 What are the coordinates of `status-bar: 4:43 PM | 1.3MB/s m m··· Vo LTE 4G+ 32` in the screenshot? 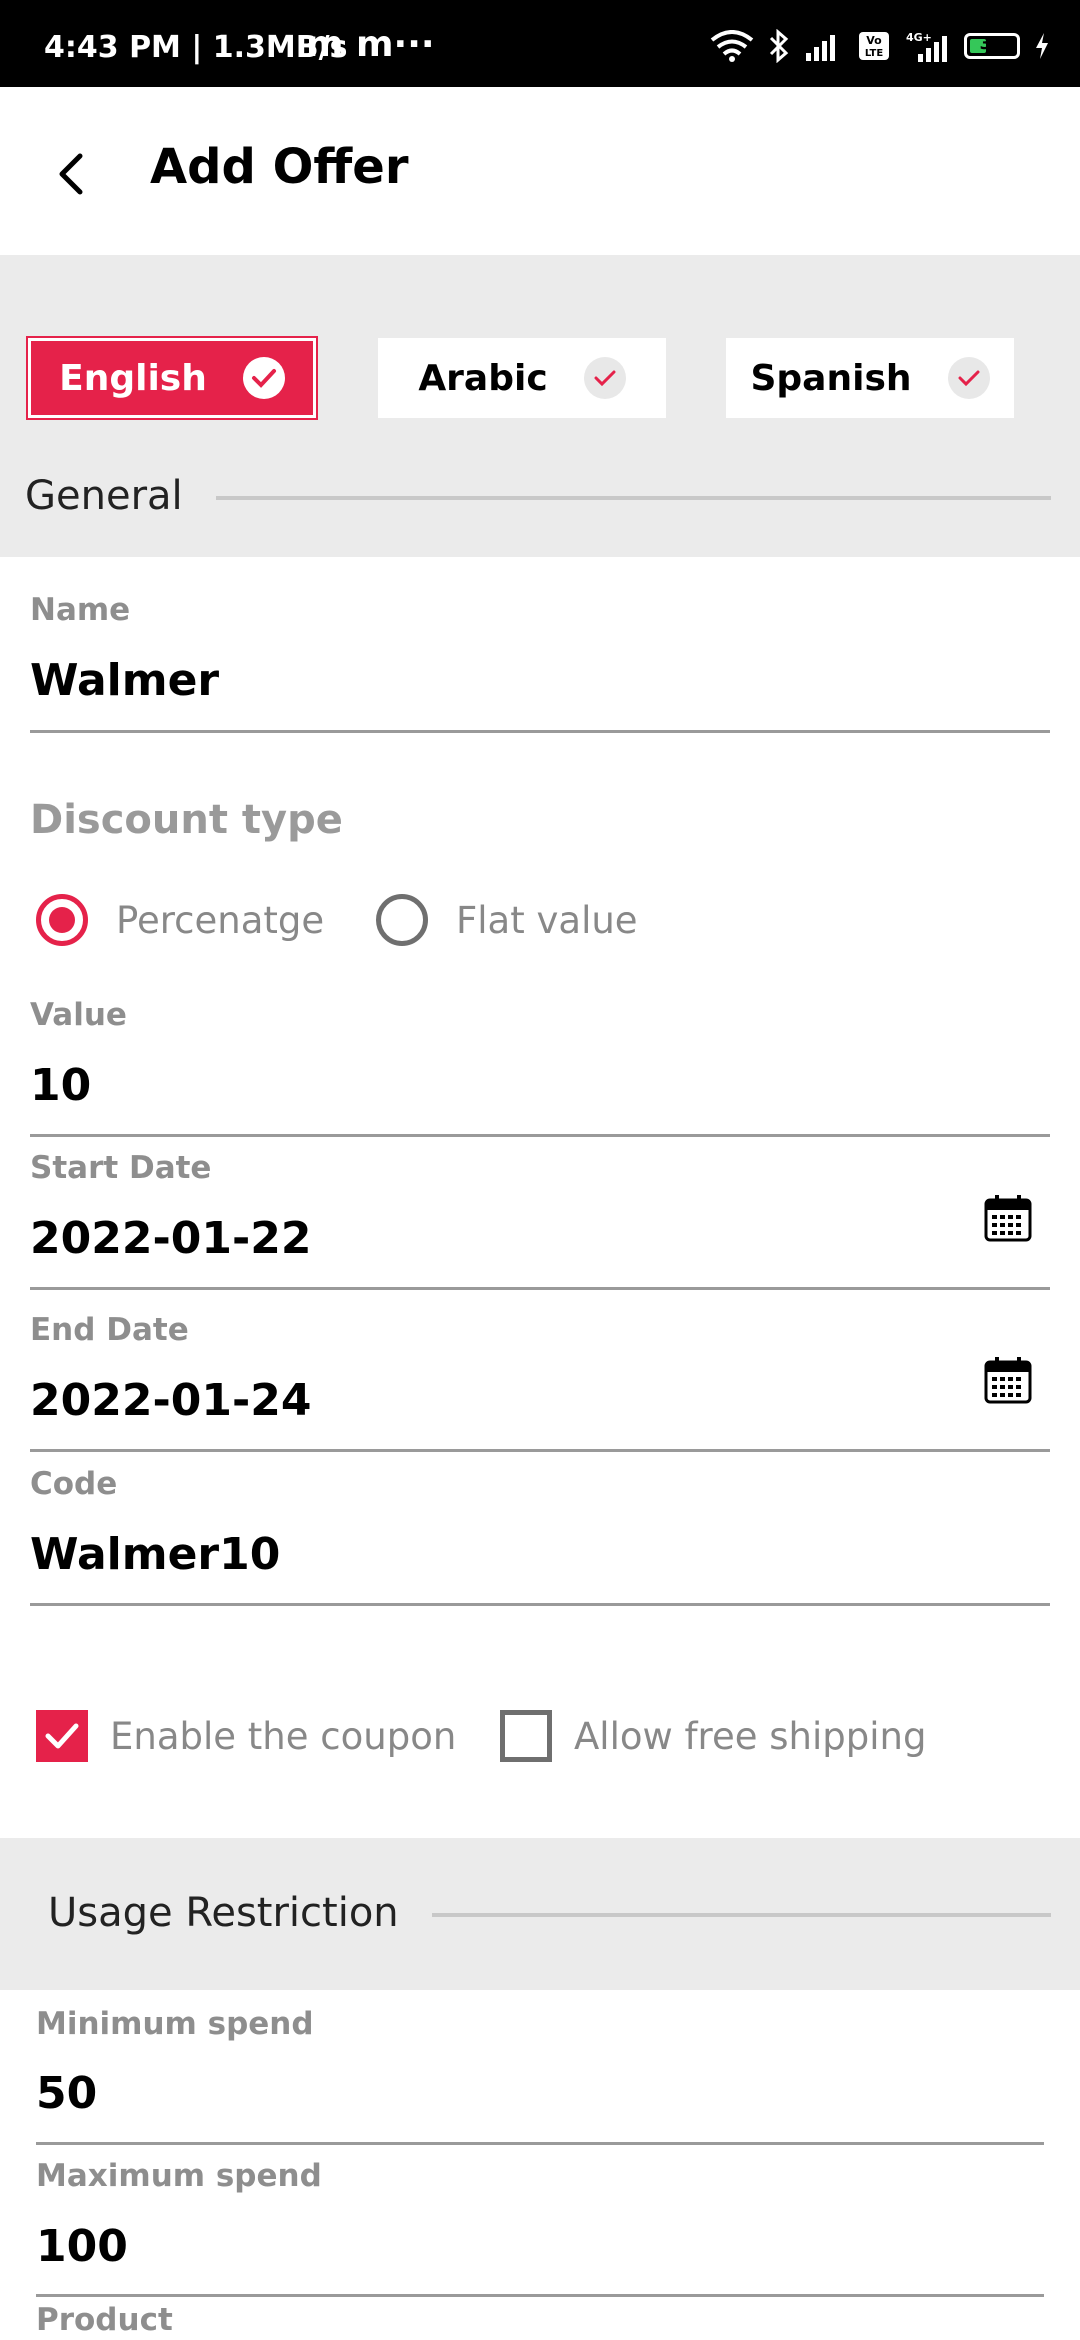 It's located at (540, 43).